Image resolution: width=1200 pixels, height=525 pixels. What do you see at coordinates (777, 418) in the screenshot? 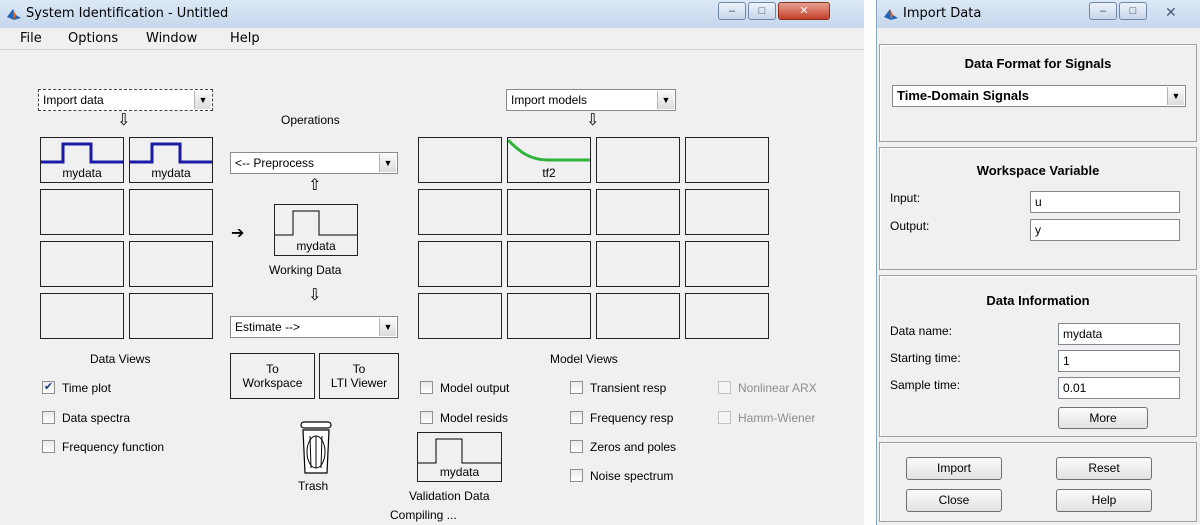
I see `hamm-wiener-label: Hamm-Wiener` at bounding box center [777, 418].